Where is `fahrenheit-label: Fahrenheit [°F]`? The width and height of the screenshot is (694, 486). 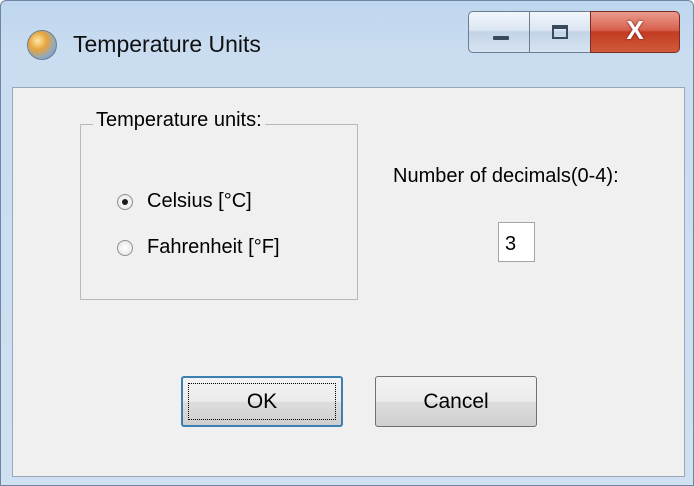 fahrenheit-label: Fahrenheit [°F] is located at coordinates (213, 247).